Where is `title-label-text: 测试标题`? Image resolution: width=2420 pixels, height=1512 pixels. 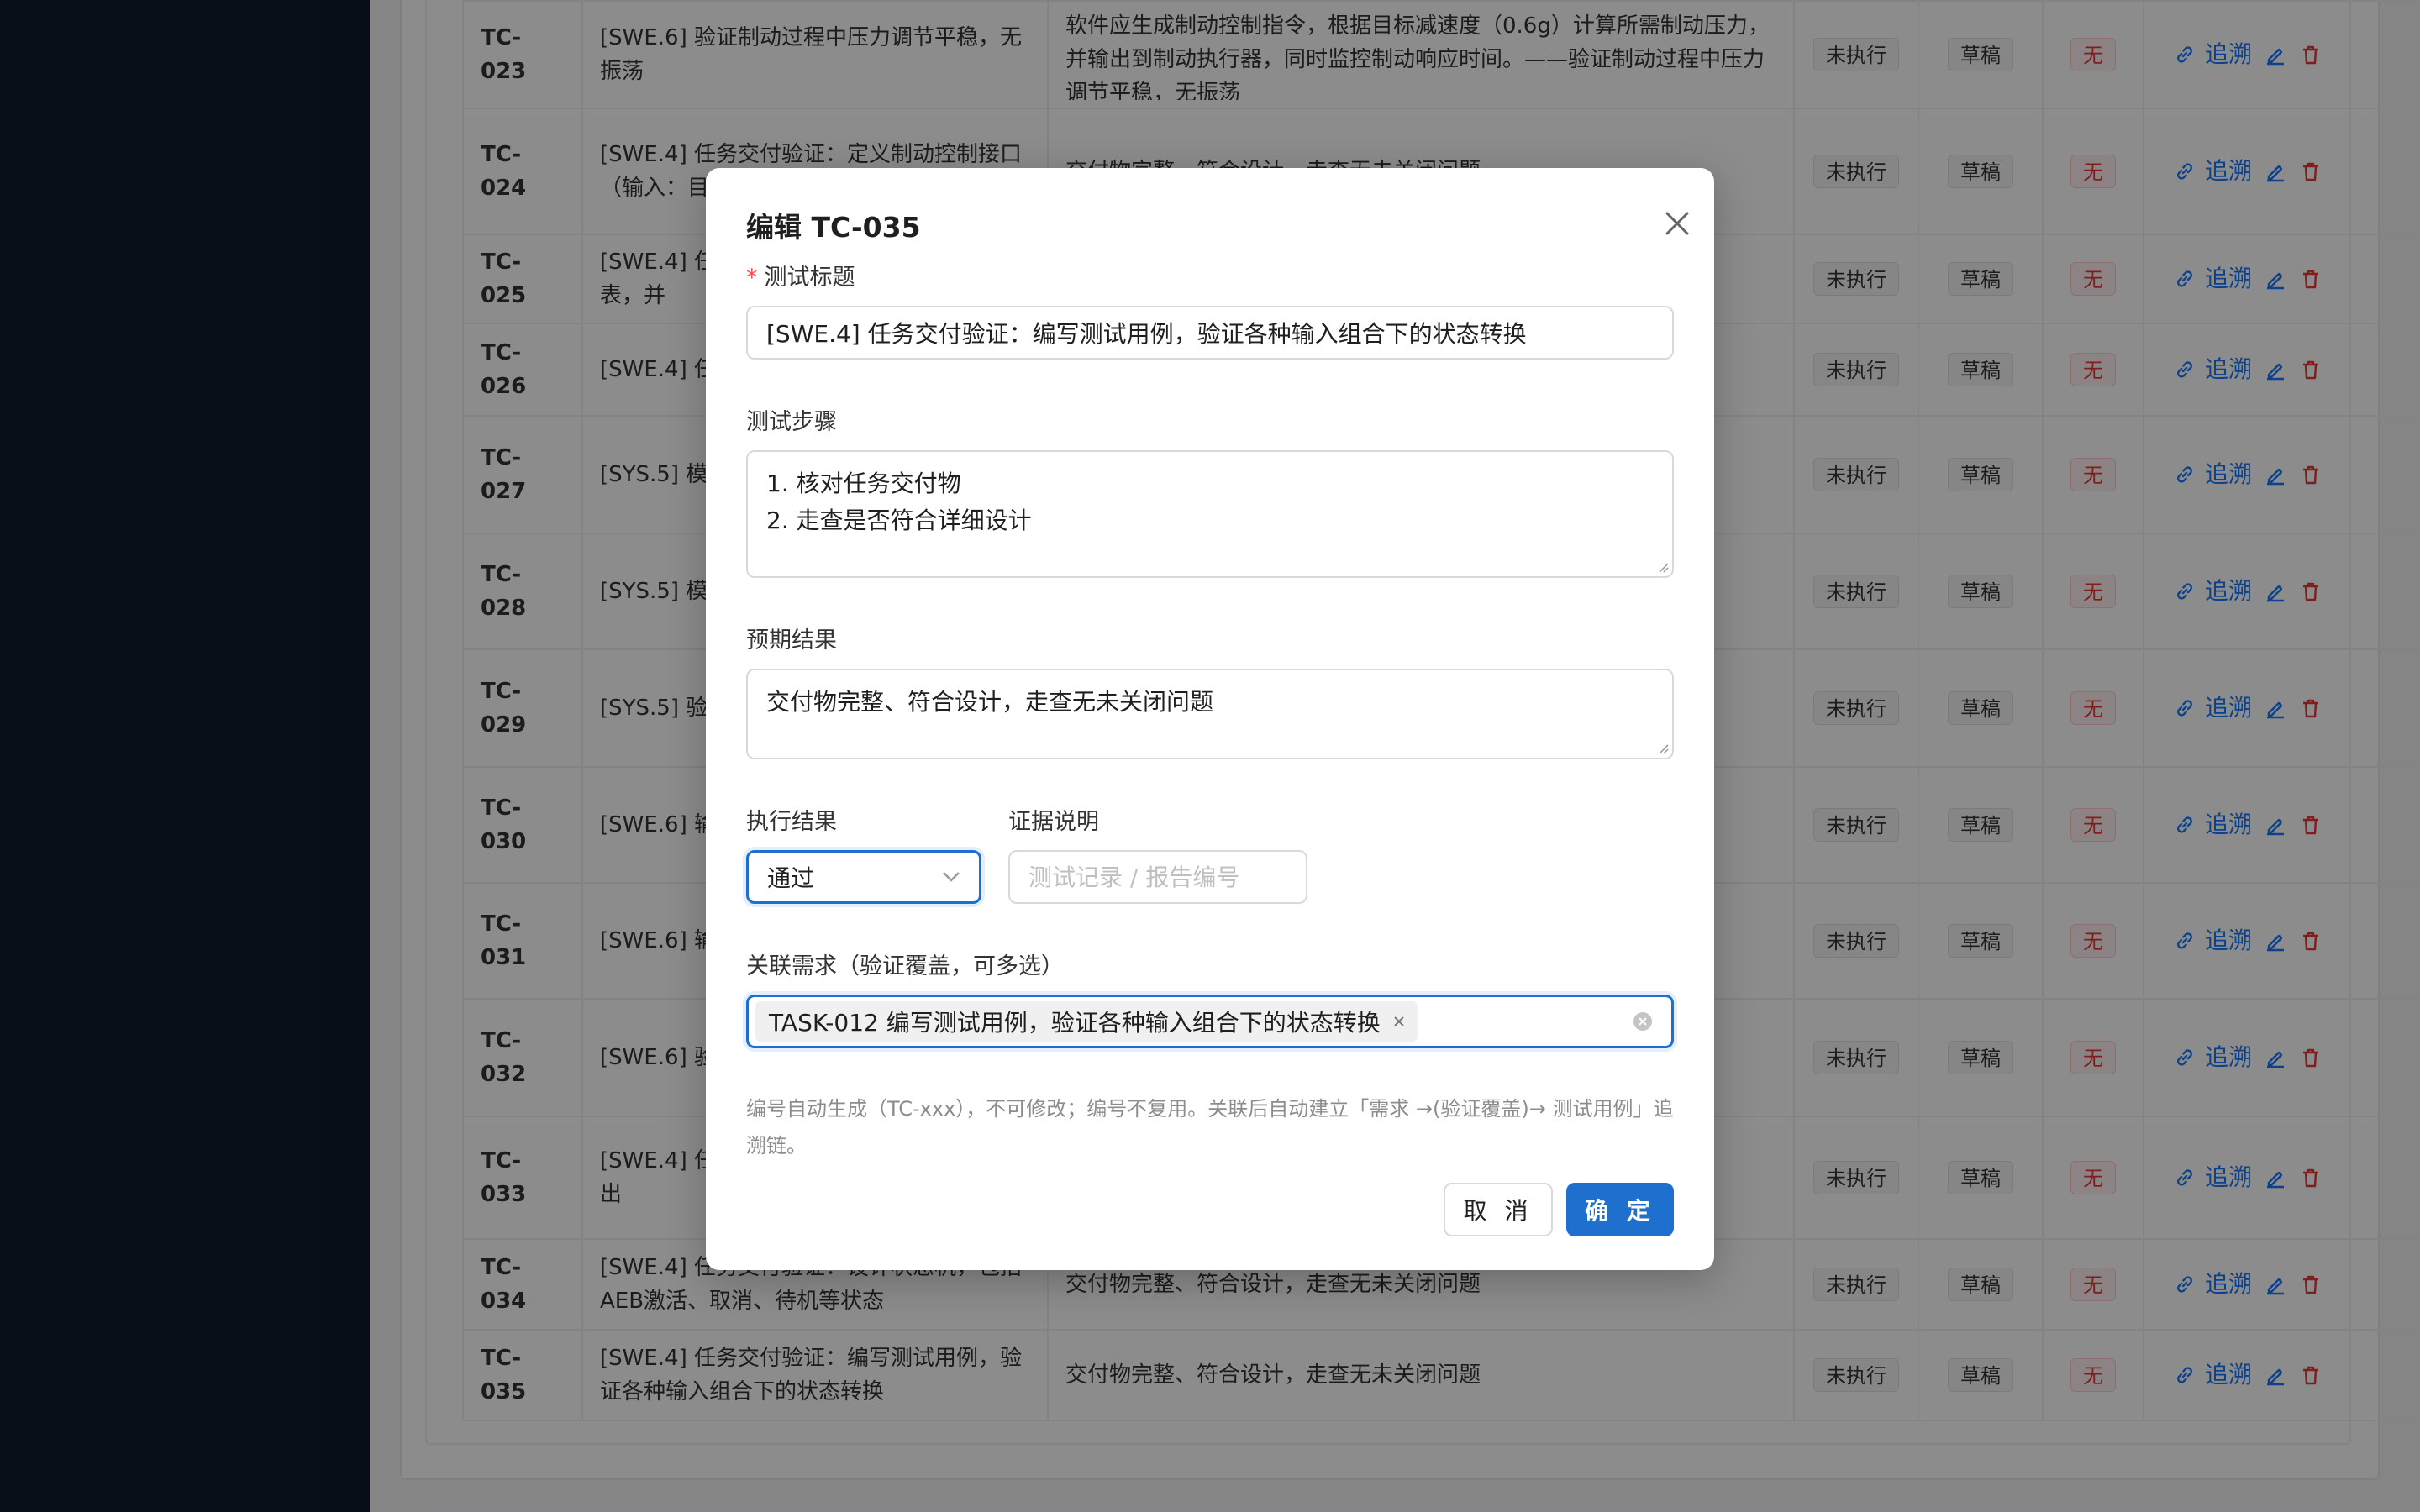 title-label-text: 测试标题 is located at coordinates (810, 278).